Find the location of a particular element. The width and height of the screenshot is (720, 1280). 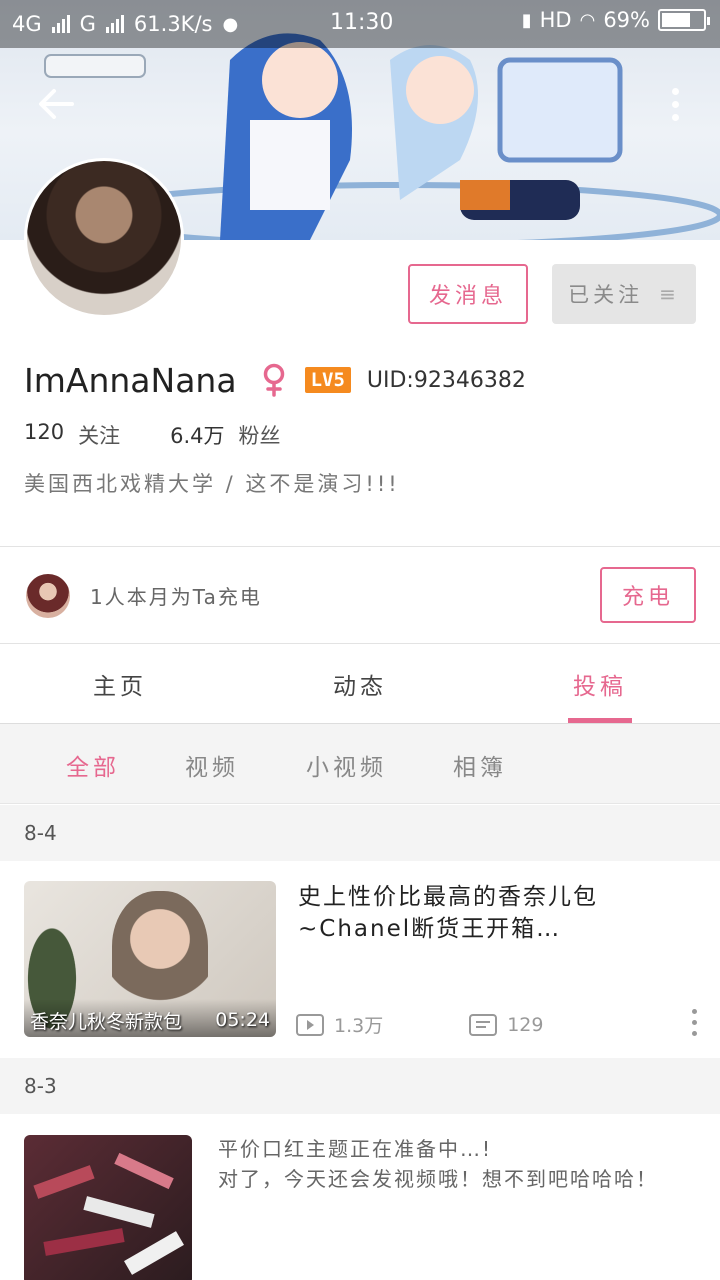

wifi-icon: ◠ is located at coordinates (587, 20).